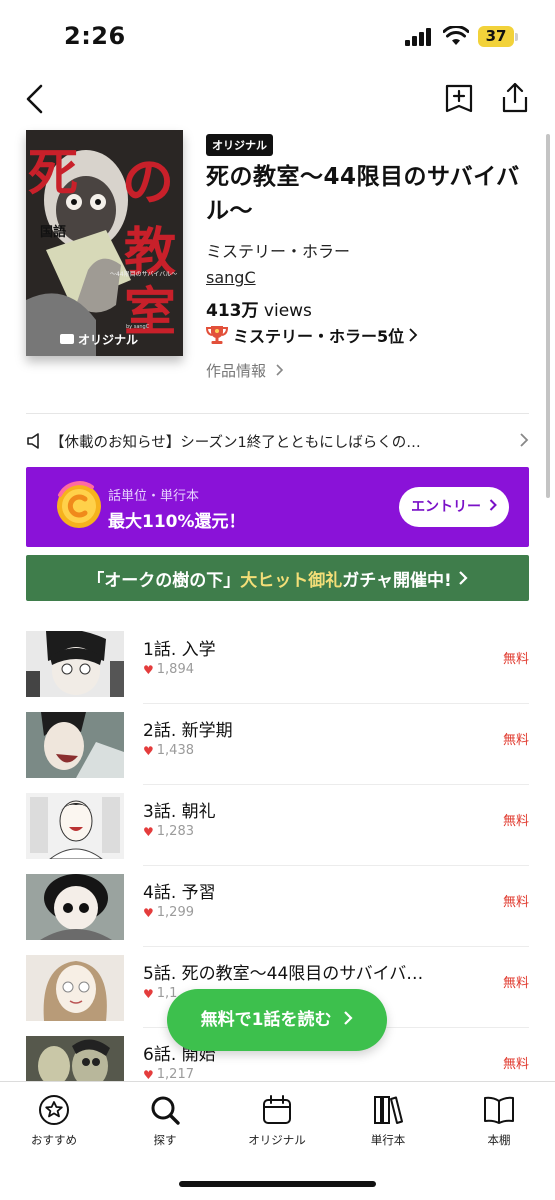  I want to click on episode-likes: ♥ 1,299, so click(168, 912).